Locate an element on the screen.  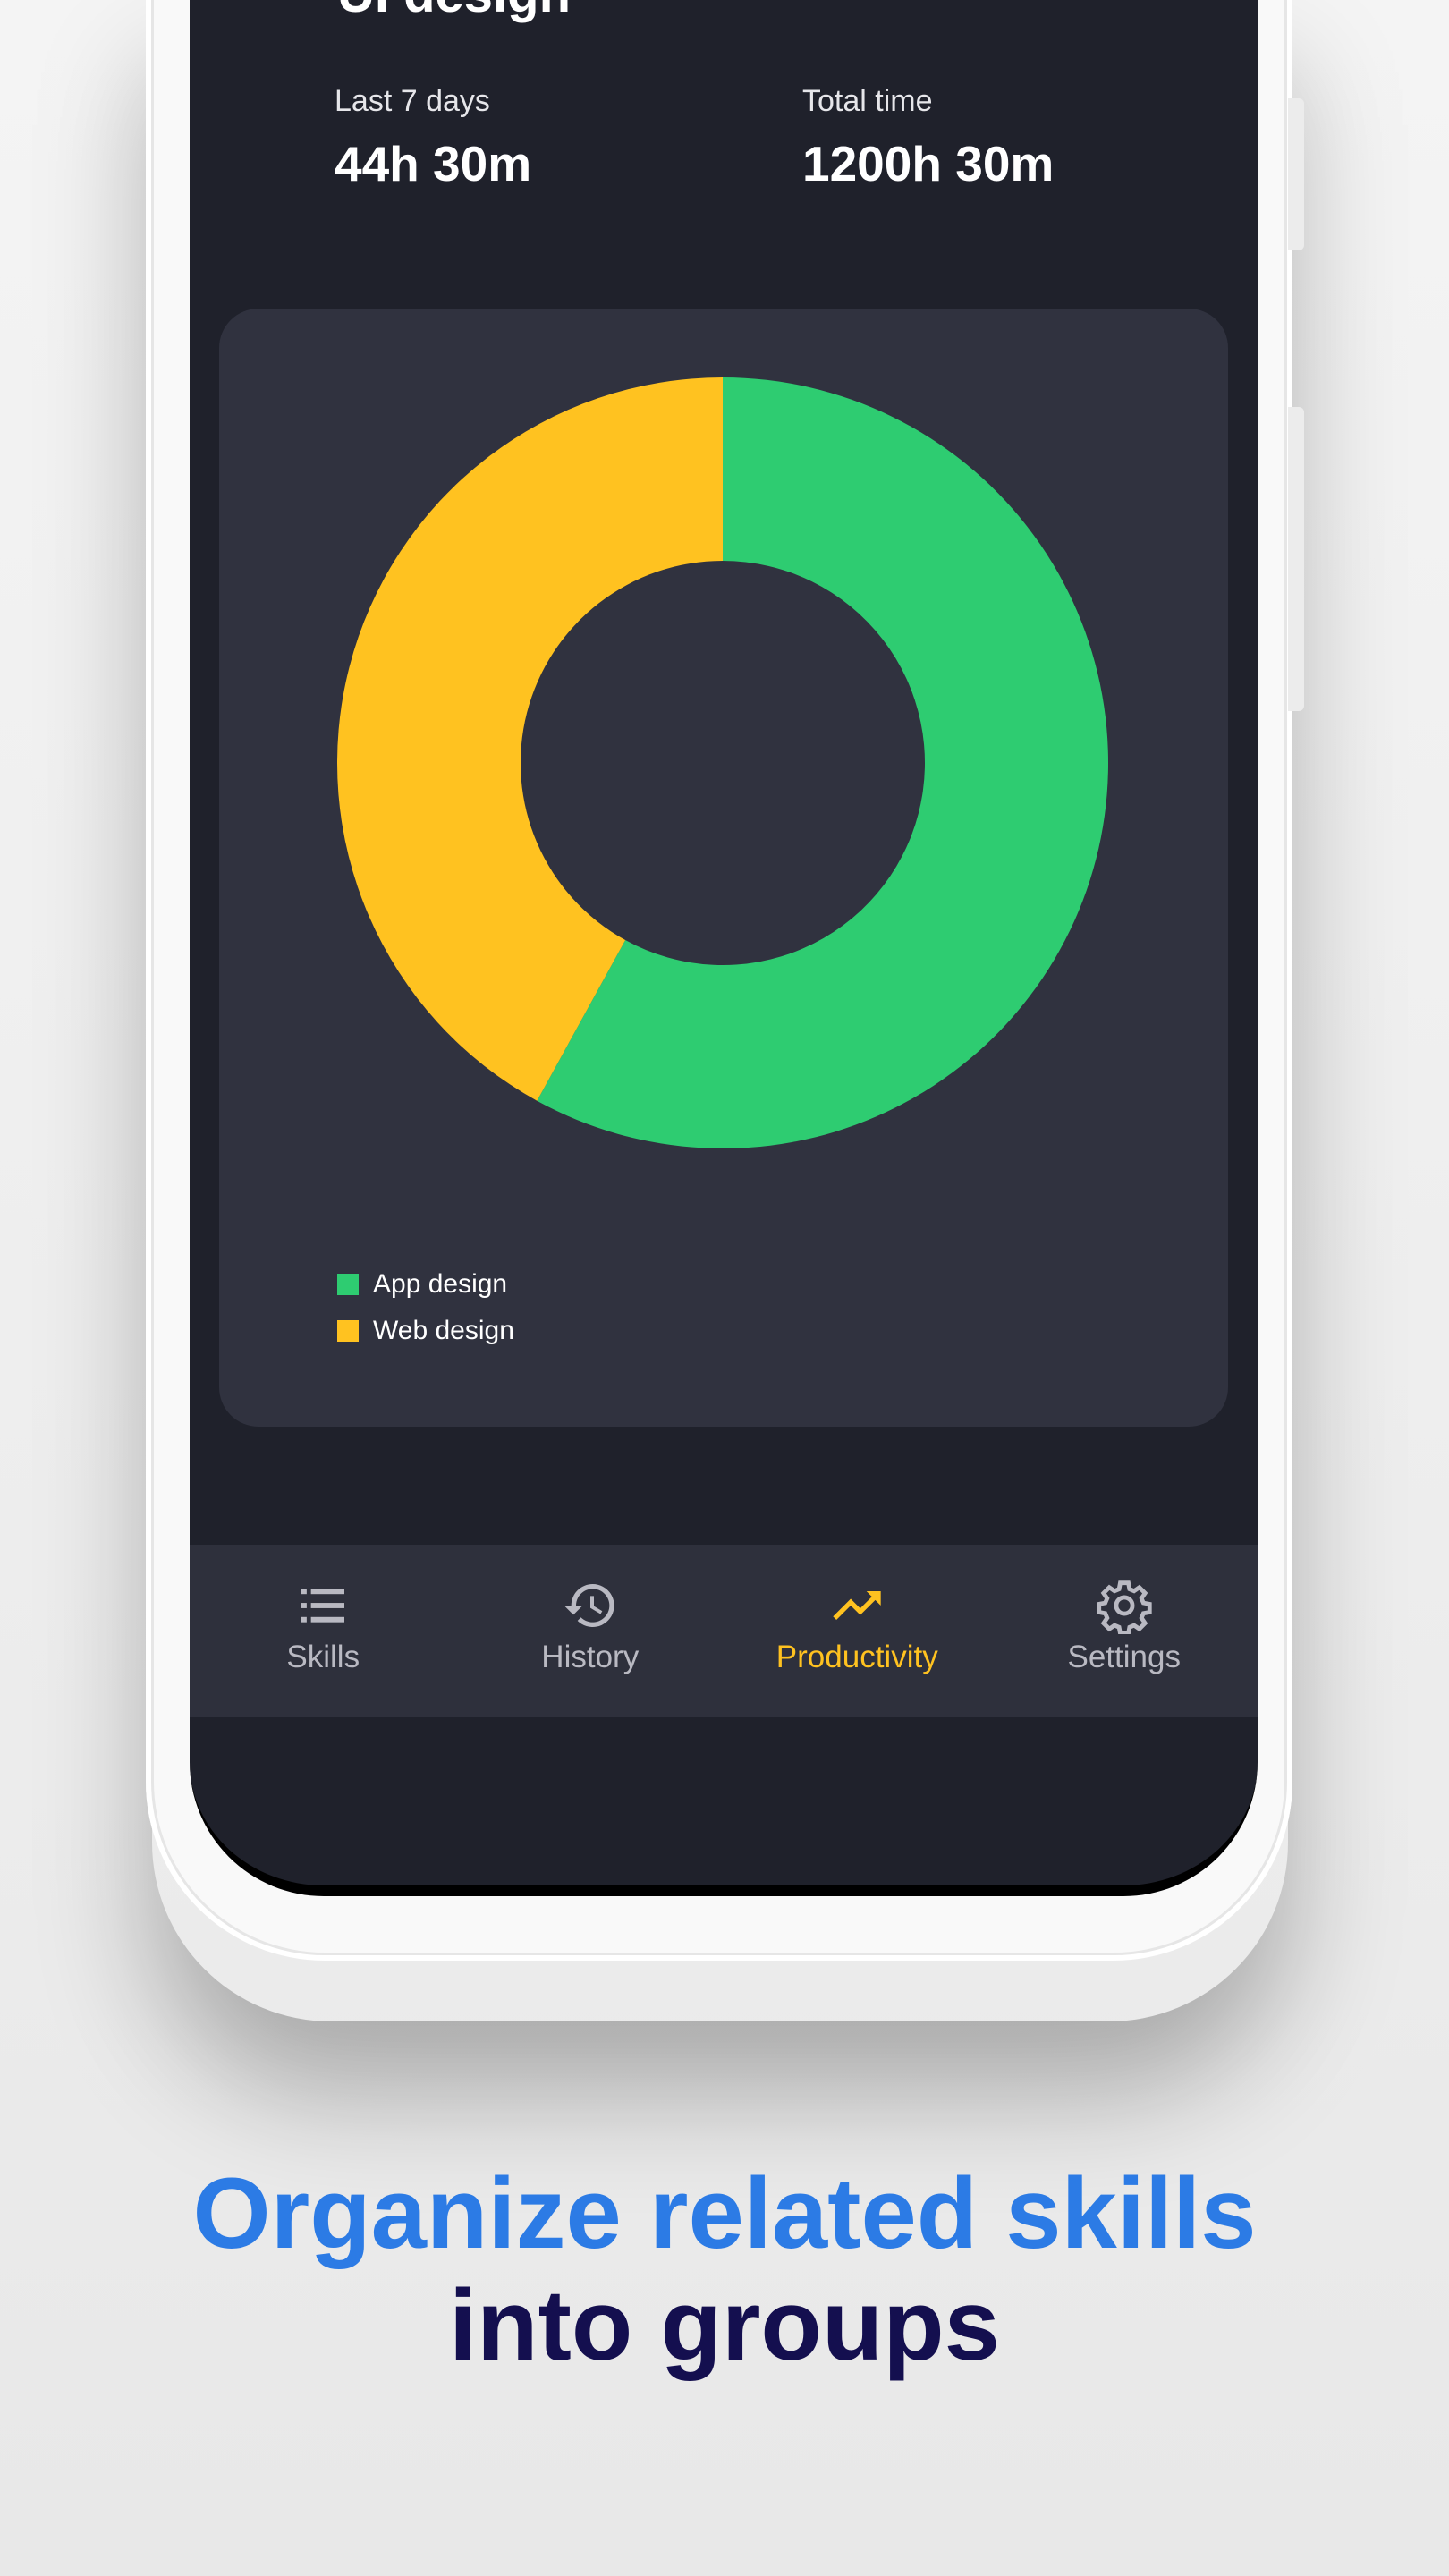
stat-value: 44h 30m is located at coordinates (433, 163).